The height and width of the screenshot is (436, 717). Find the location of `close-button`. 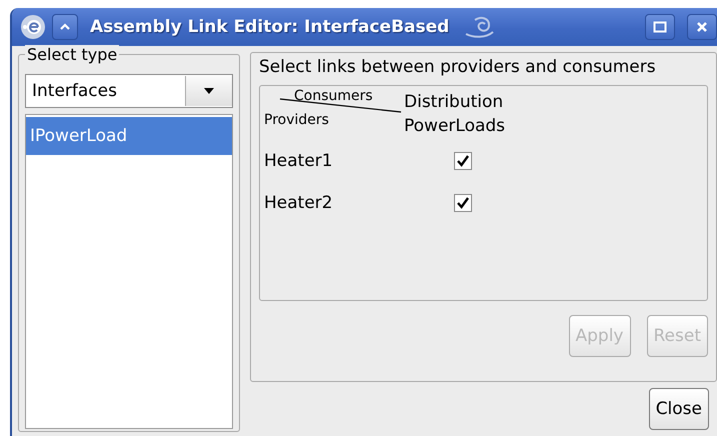

close-button is located at coordinates (702, 27).